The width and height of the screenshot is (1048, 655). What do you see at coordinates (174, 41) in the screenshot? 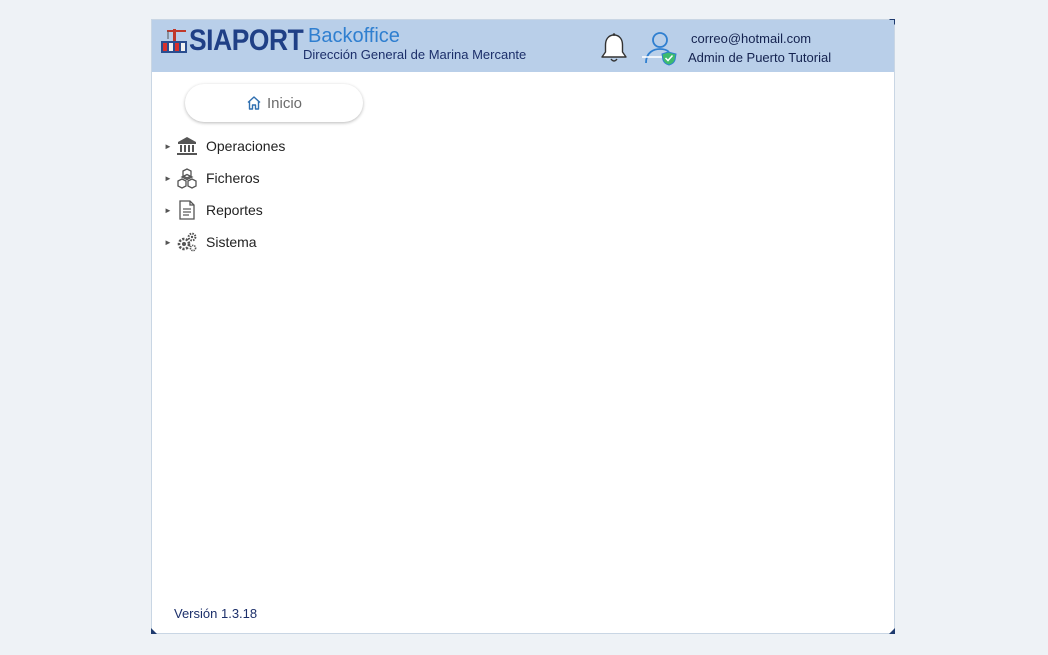
I see `crane-logo-icon` at bounding box center [174, 41].